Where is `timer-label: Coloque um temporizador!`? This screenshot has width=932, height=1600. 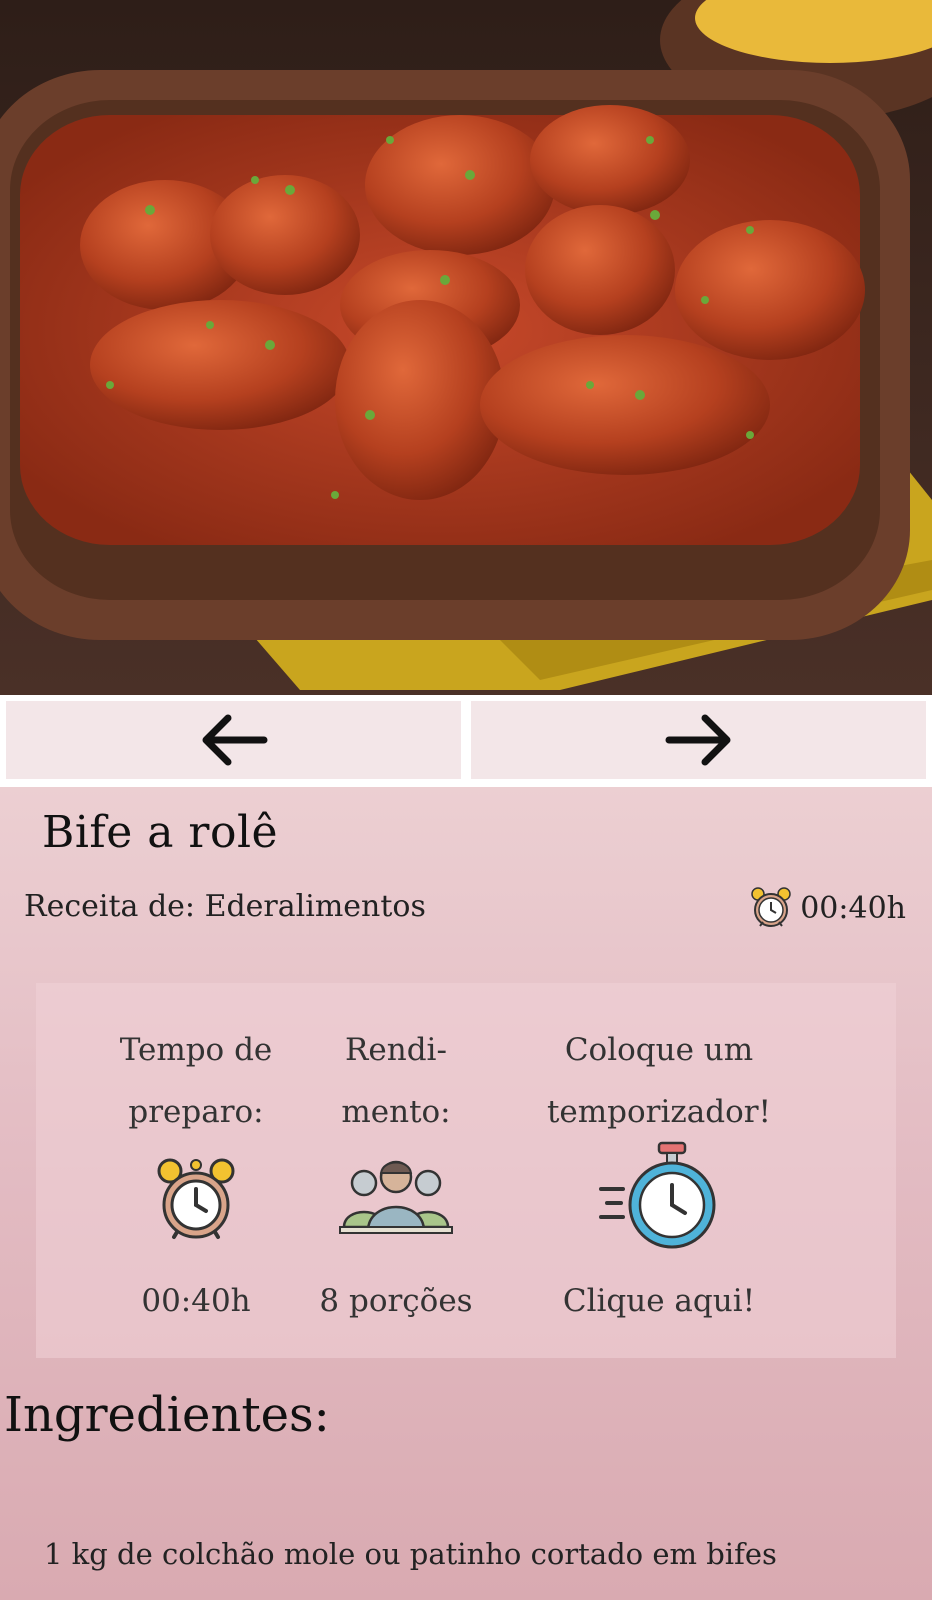 timer-label: Coloque um temporizador! is located at coordinates (659, 1081).